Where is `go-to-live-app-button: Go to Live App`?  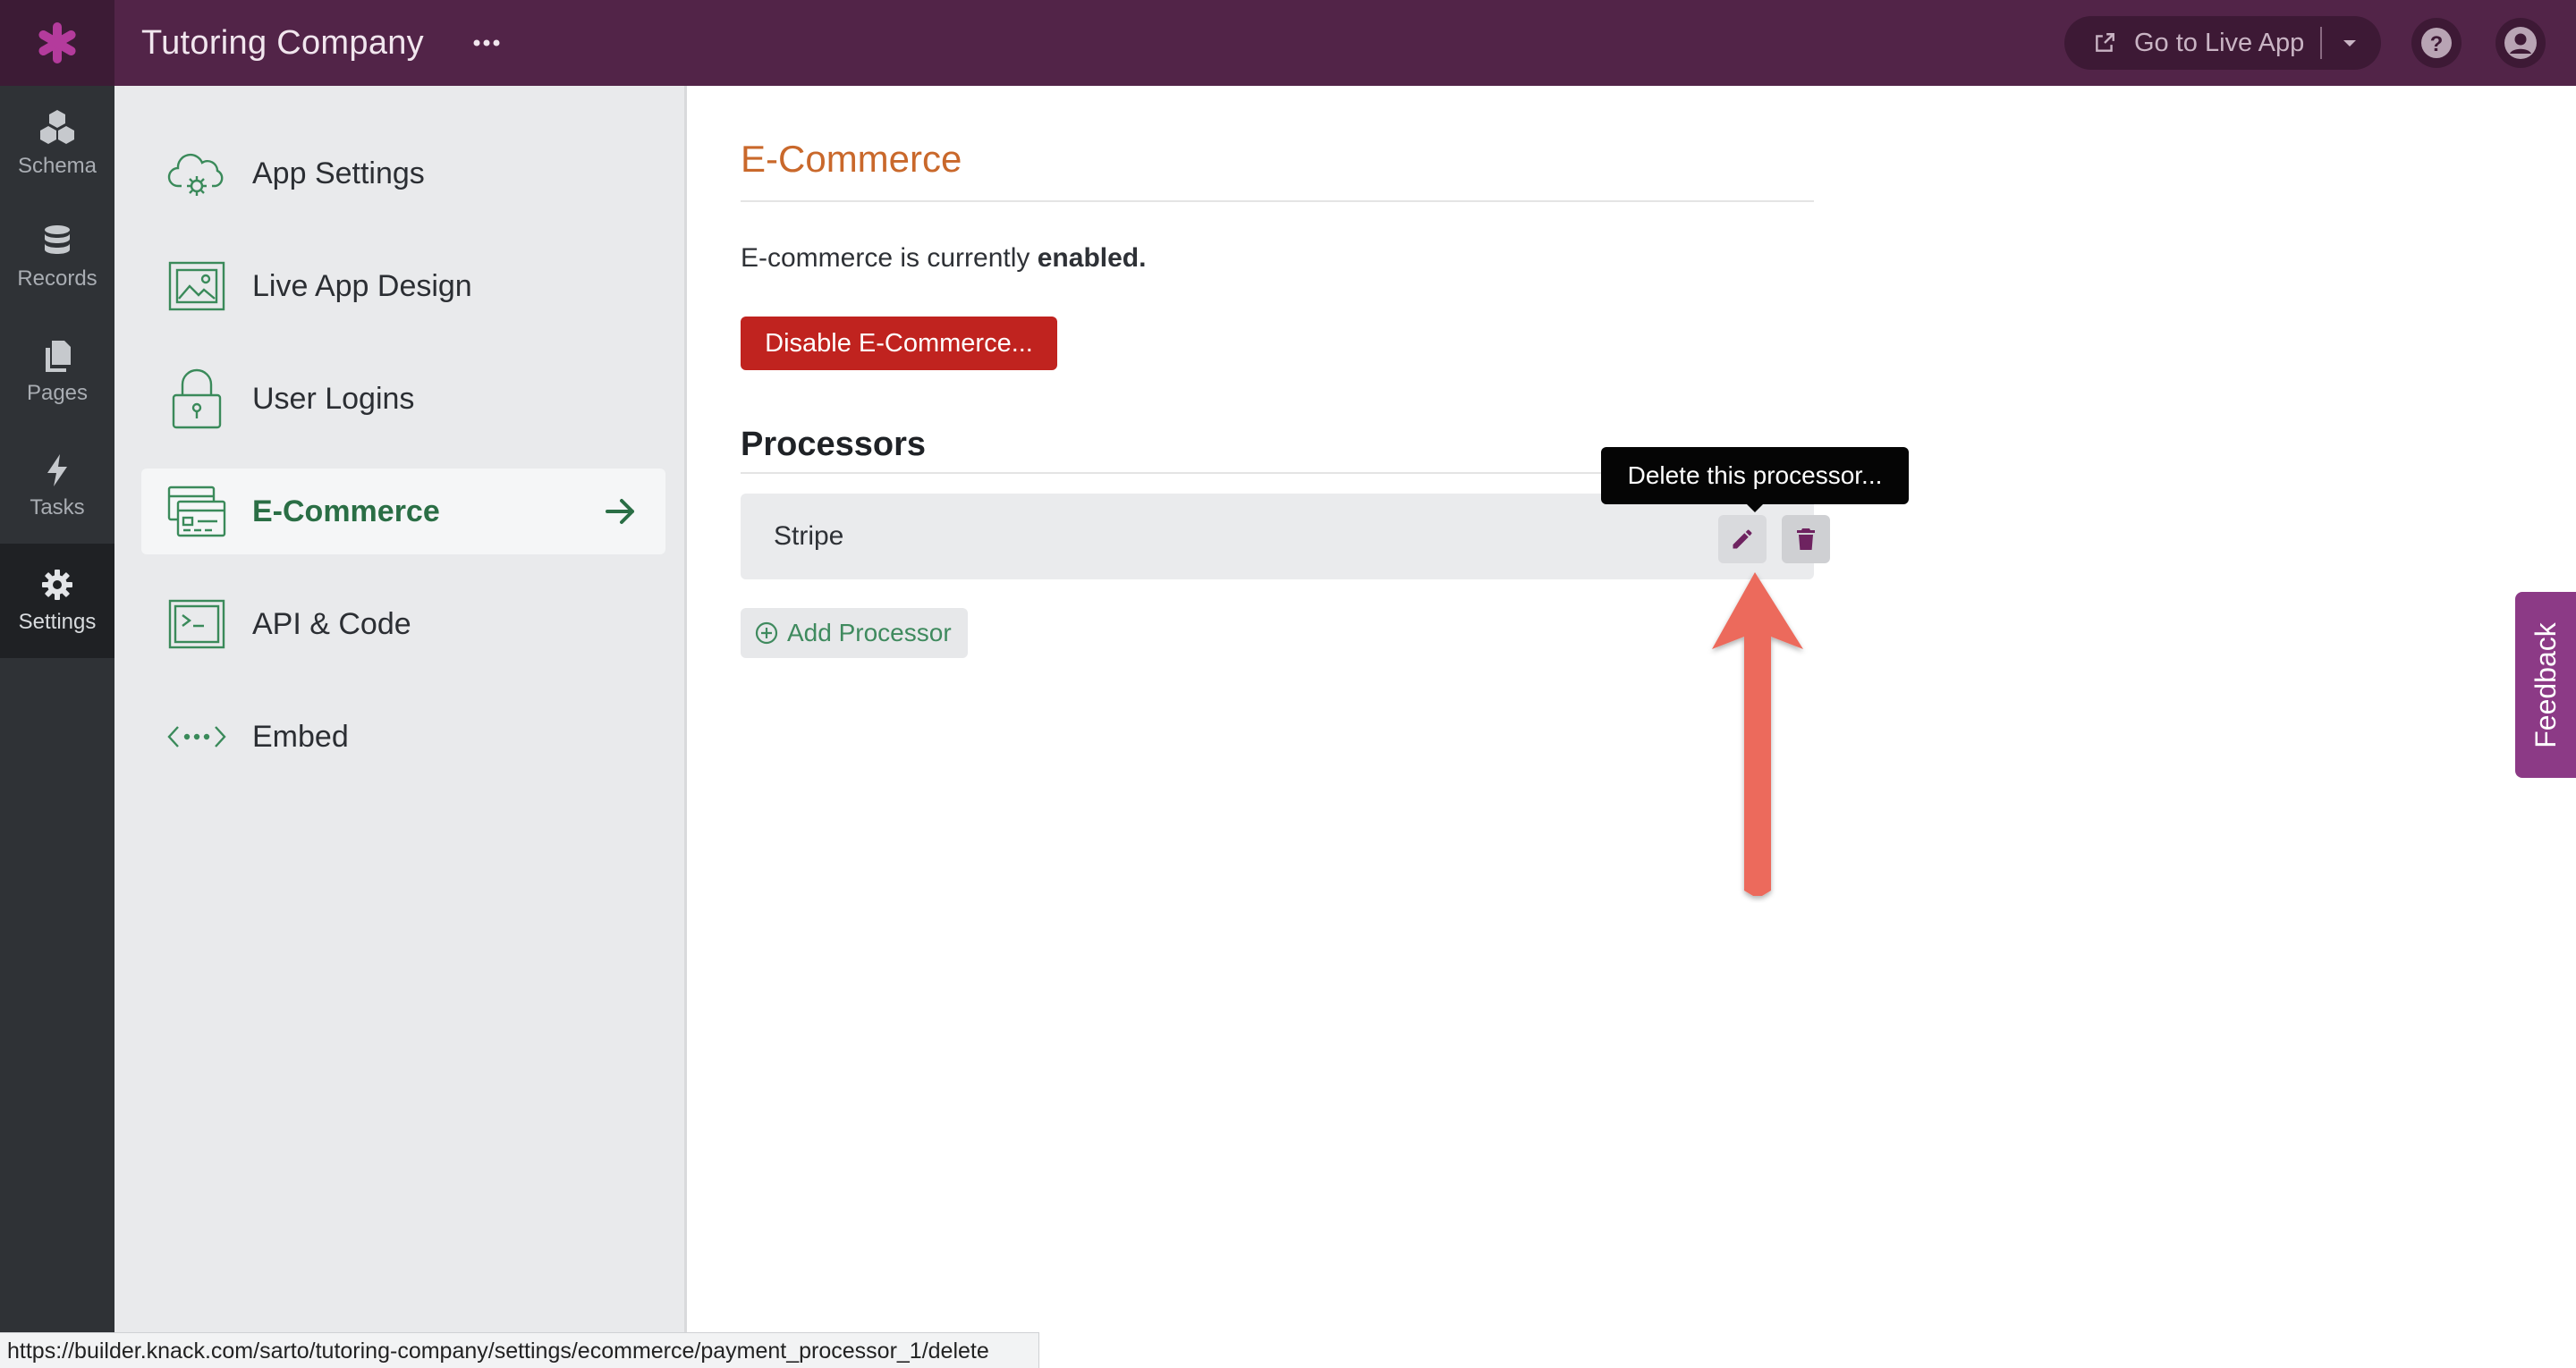 go-to-live-app-button: Go to Live App is located at coordinates (2222, 43).